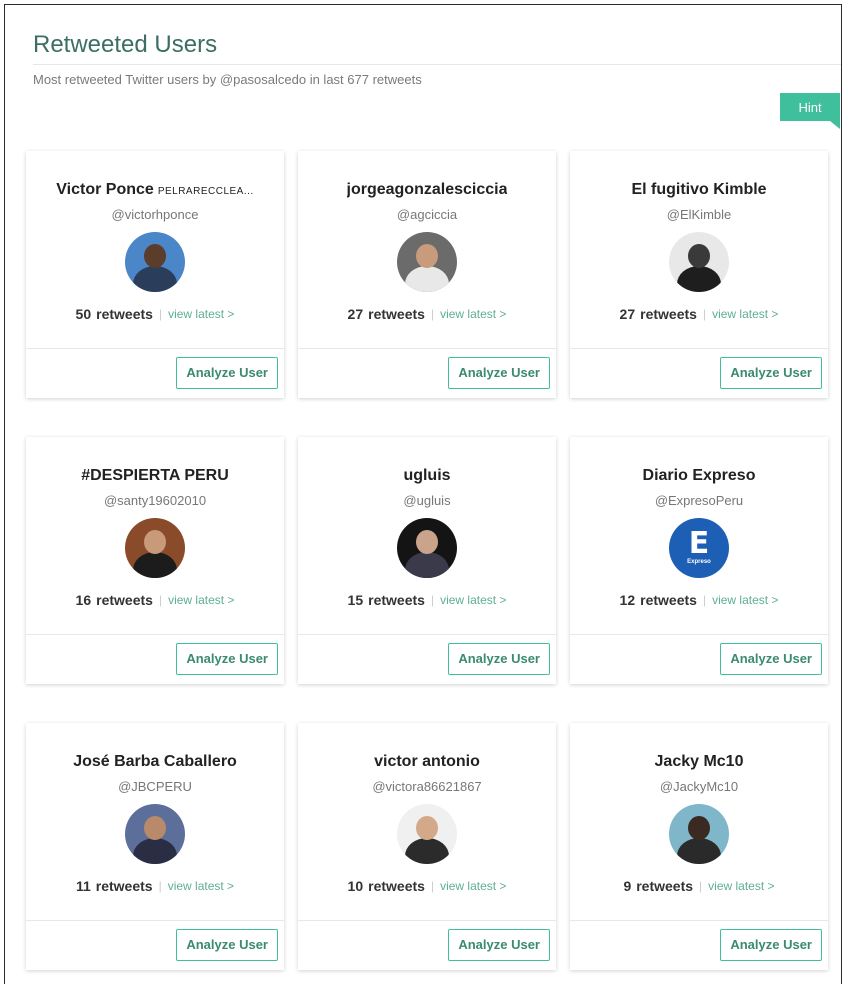 The image size is (845, 984). Describe the element at coordinates (155, 886) in the screenshot. I see `retweet-stats: 11 retweets | view latest >` at that location.